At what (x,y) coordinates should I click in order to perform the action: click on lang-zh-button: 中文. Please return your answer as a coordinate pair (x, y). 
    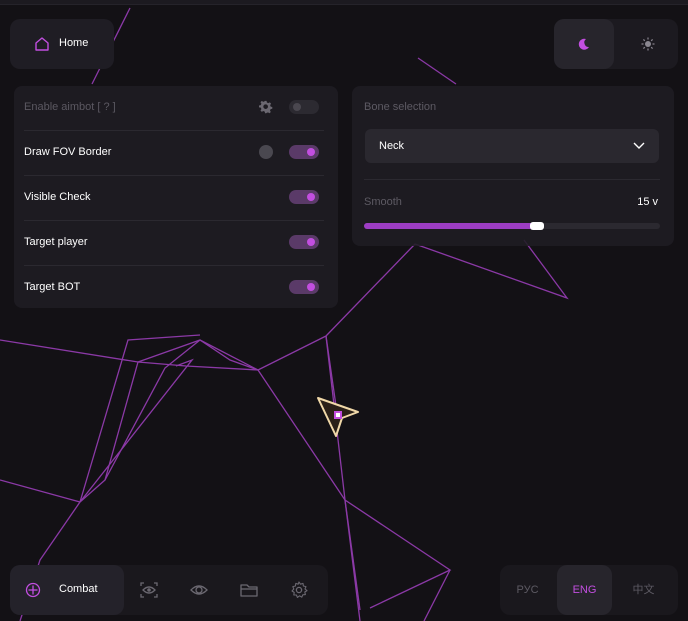
    Looking at the image, I should click on (643, 590).